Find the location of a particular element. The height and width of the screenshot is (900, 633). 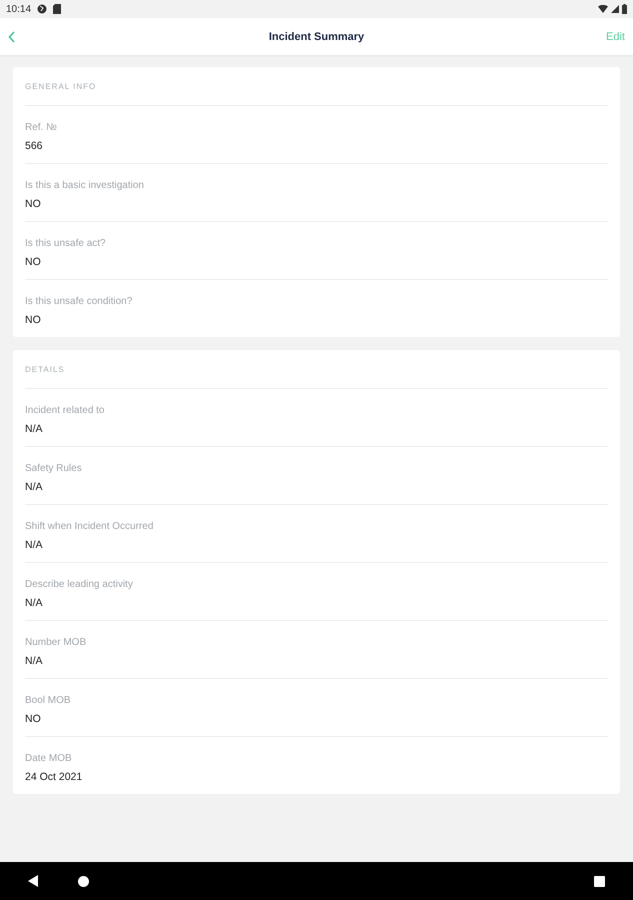

field-label: Safety Rules is located at coordinates (53, 468).